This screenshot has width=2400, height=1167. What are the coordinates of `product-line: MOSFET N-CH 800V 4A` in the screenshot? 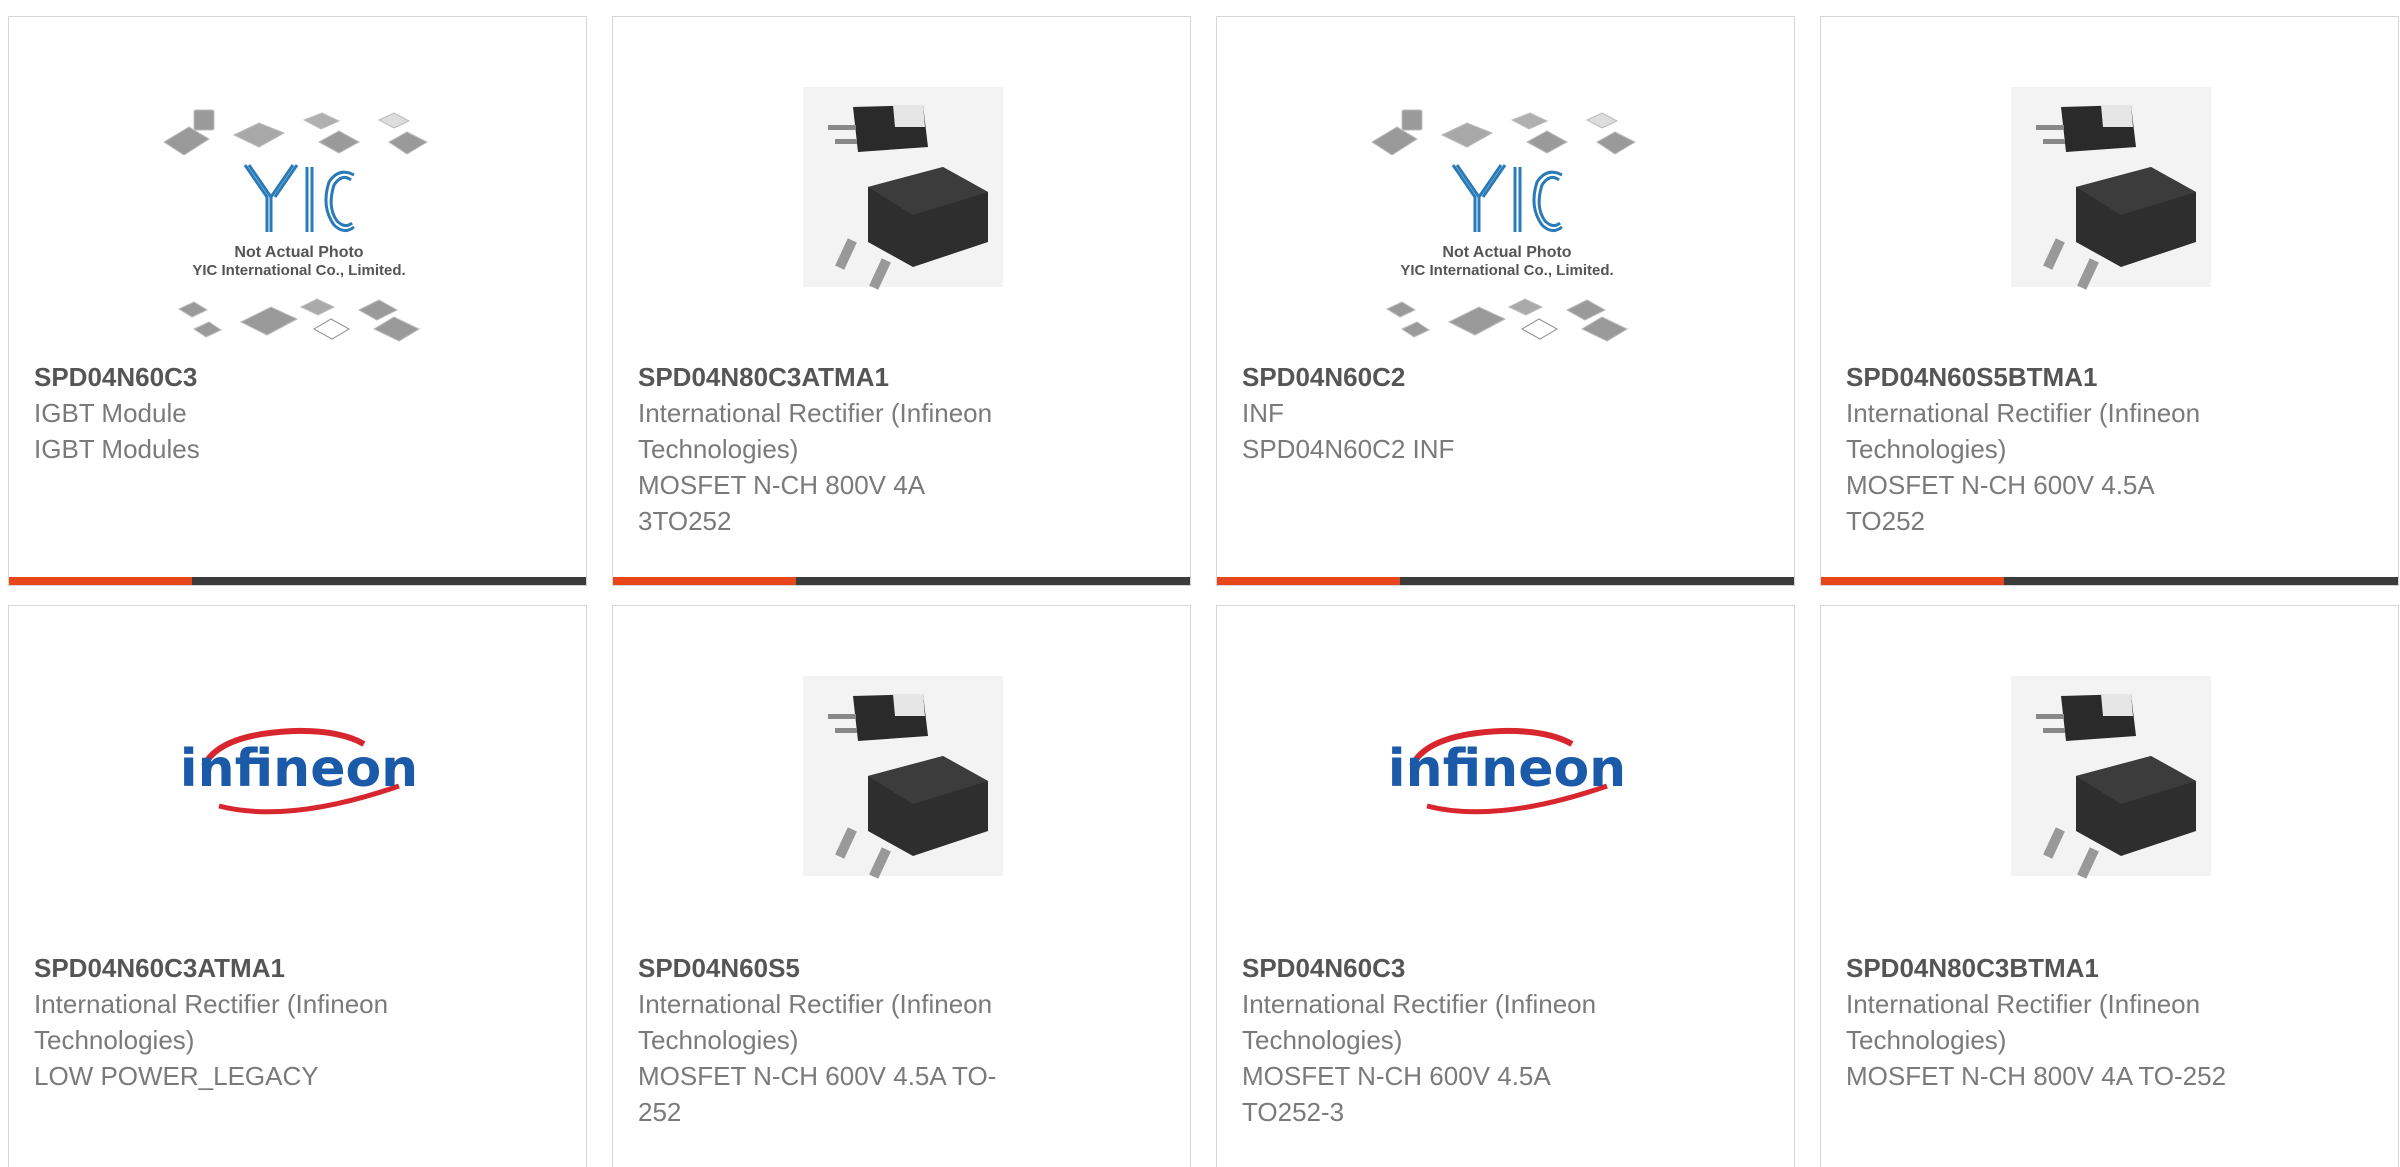 It's located at (782, 485).